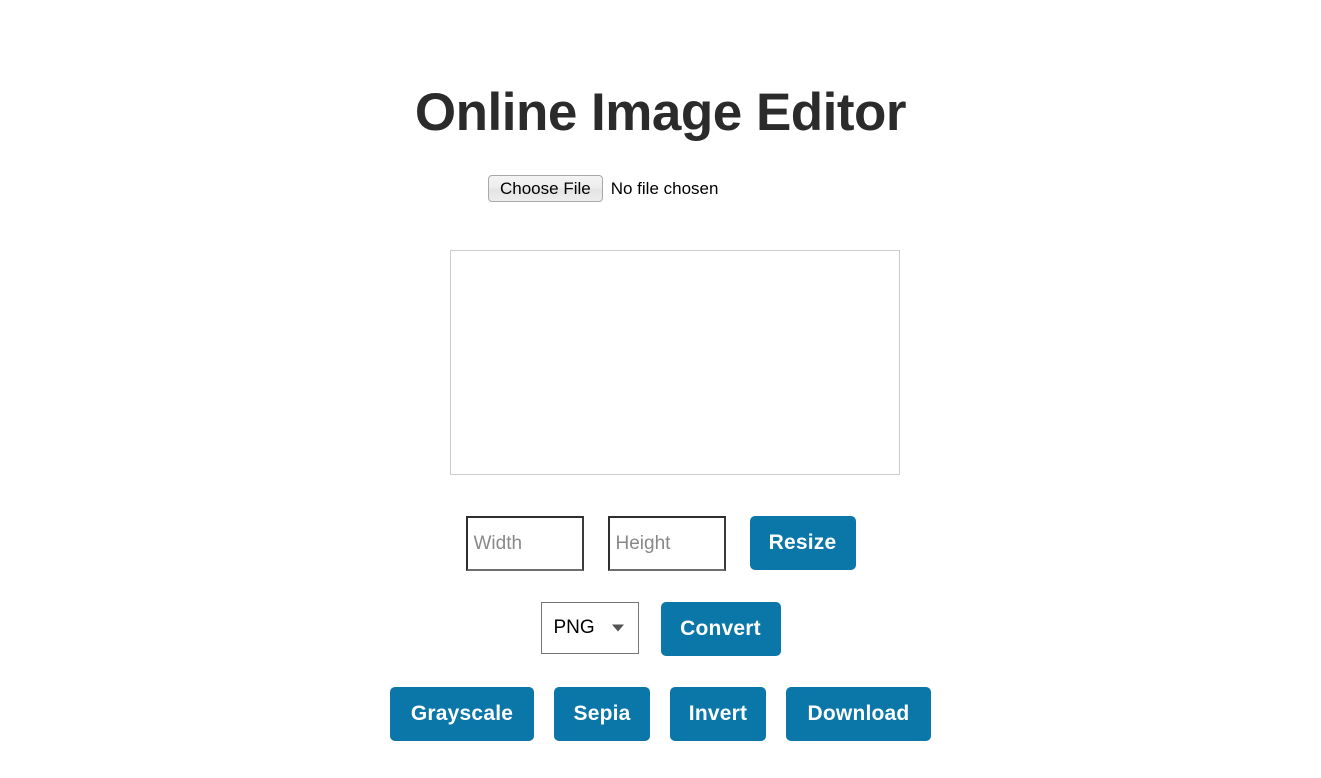  Describe the element at coordinates (666, 543) in the screenshot. I see `height-input` at that location.